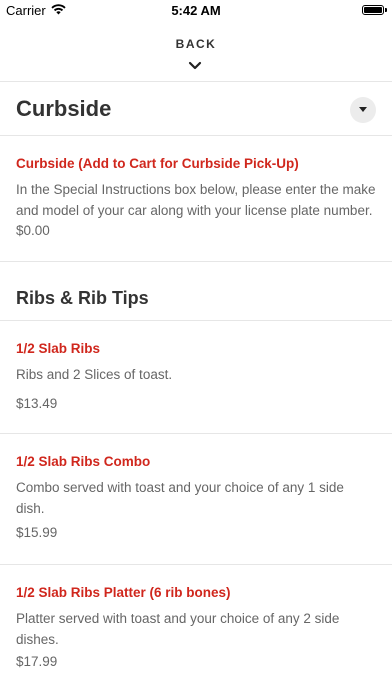  What do you see at coordinates (195, 66) in the screenshot?
I see `chevron-down-icon` at bounding box center [195, 66].